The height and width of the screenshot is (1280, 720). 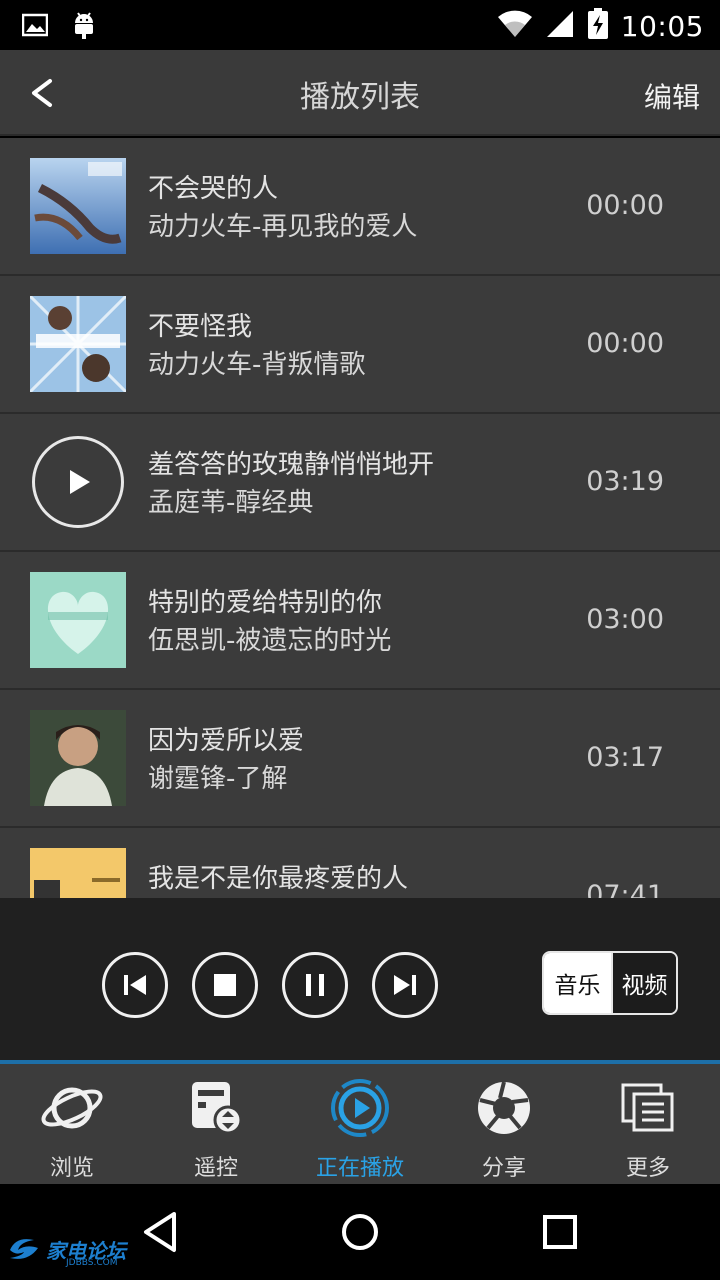 What do you see at coordinates (24, 1249) in the screenshot?
I see `watermark-logo-icon` at bounding box center [24, 1249].